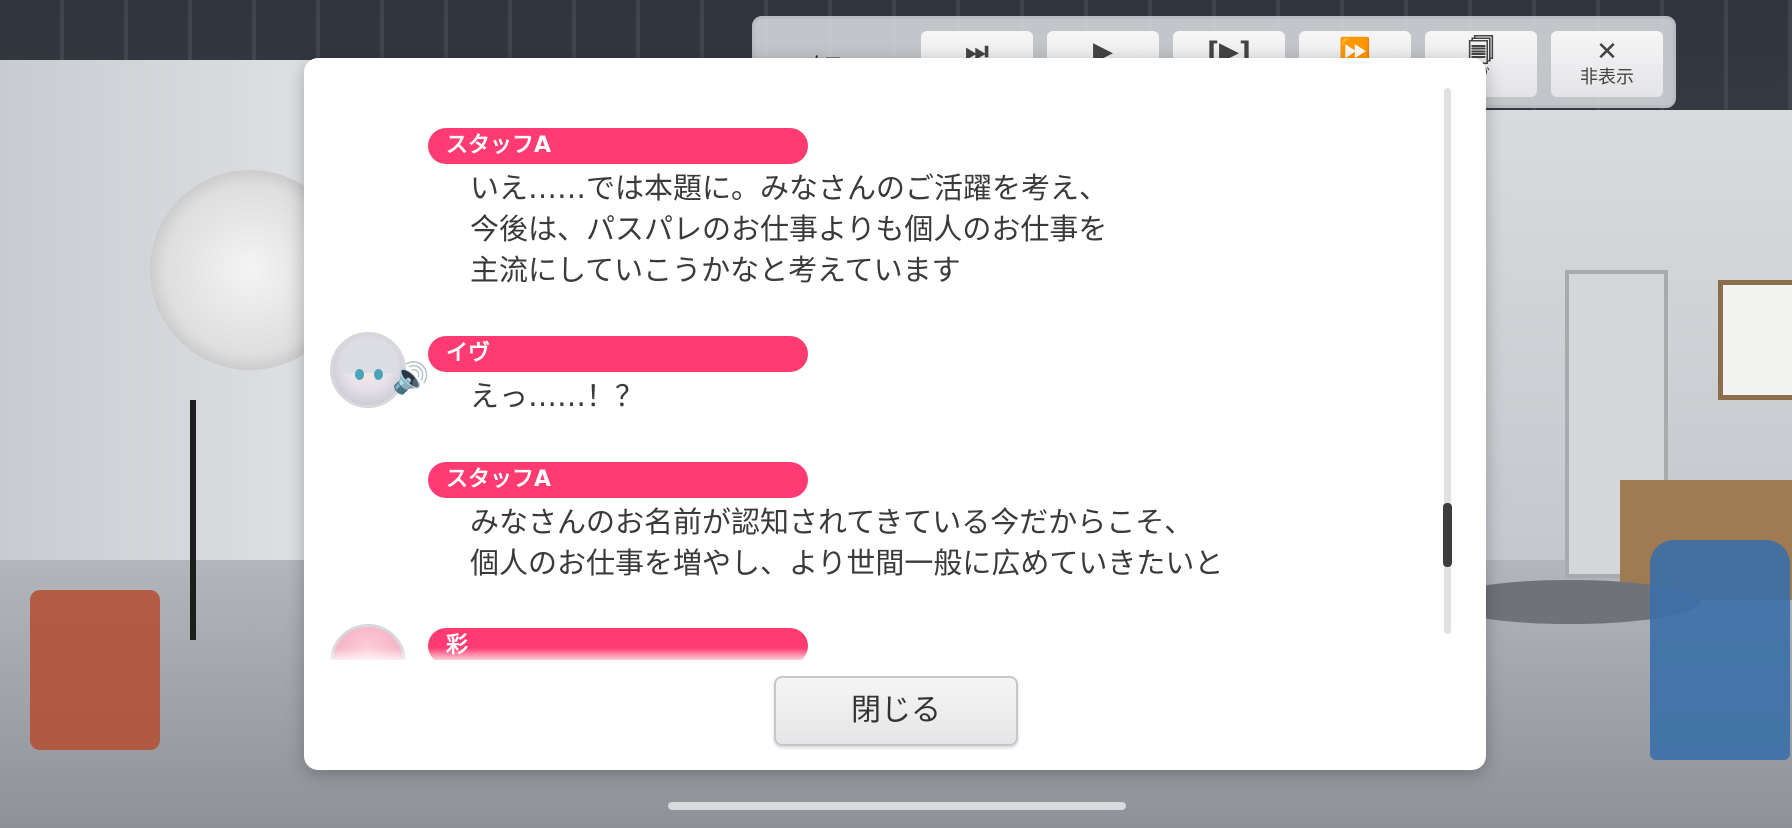  I want to click on dialogue-line: 個人のお仕事を増やし、より世間一般に広めていきたいと, so click(847, 563).